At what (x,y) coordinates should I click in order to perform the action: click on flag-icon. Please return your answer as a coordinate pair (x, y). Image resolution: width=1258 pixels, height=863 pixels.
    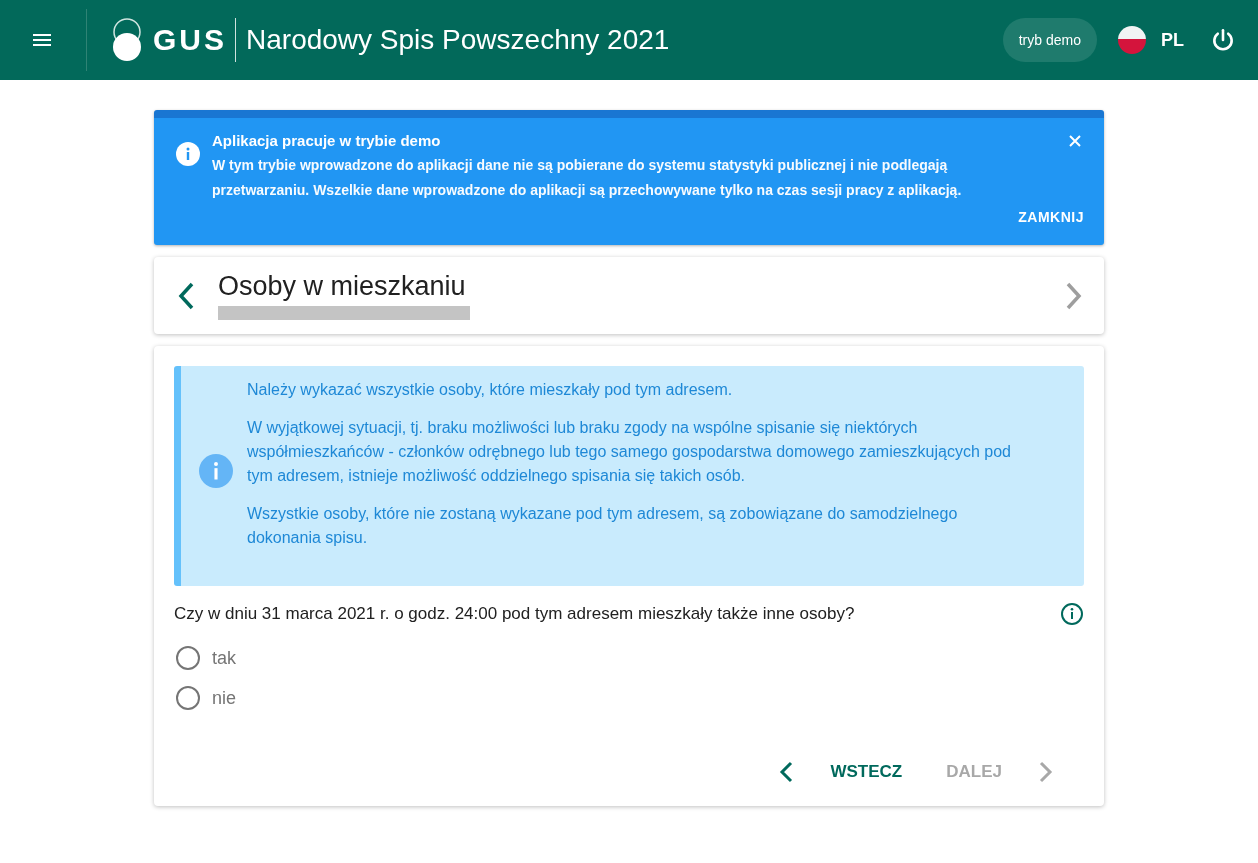
    Looking at the image, I should click on (1132, 40).